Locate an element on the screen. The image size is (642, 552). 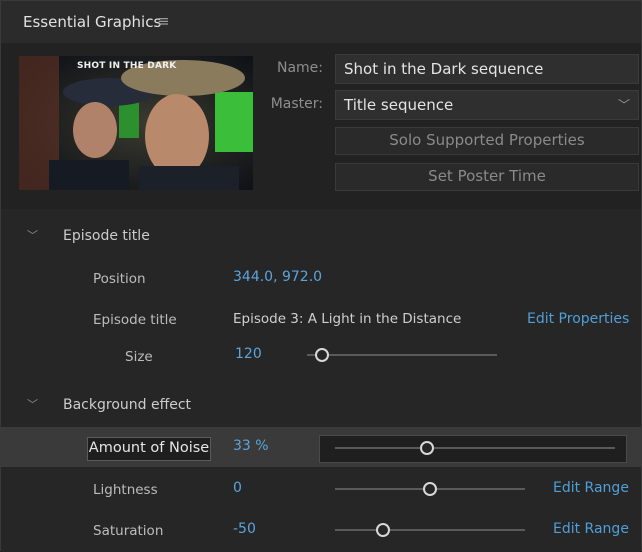
edit-properties-link: Edit Properties is located at coordinates (578, 319).